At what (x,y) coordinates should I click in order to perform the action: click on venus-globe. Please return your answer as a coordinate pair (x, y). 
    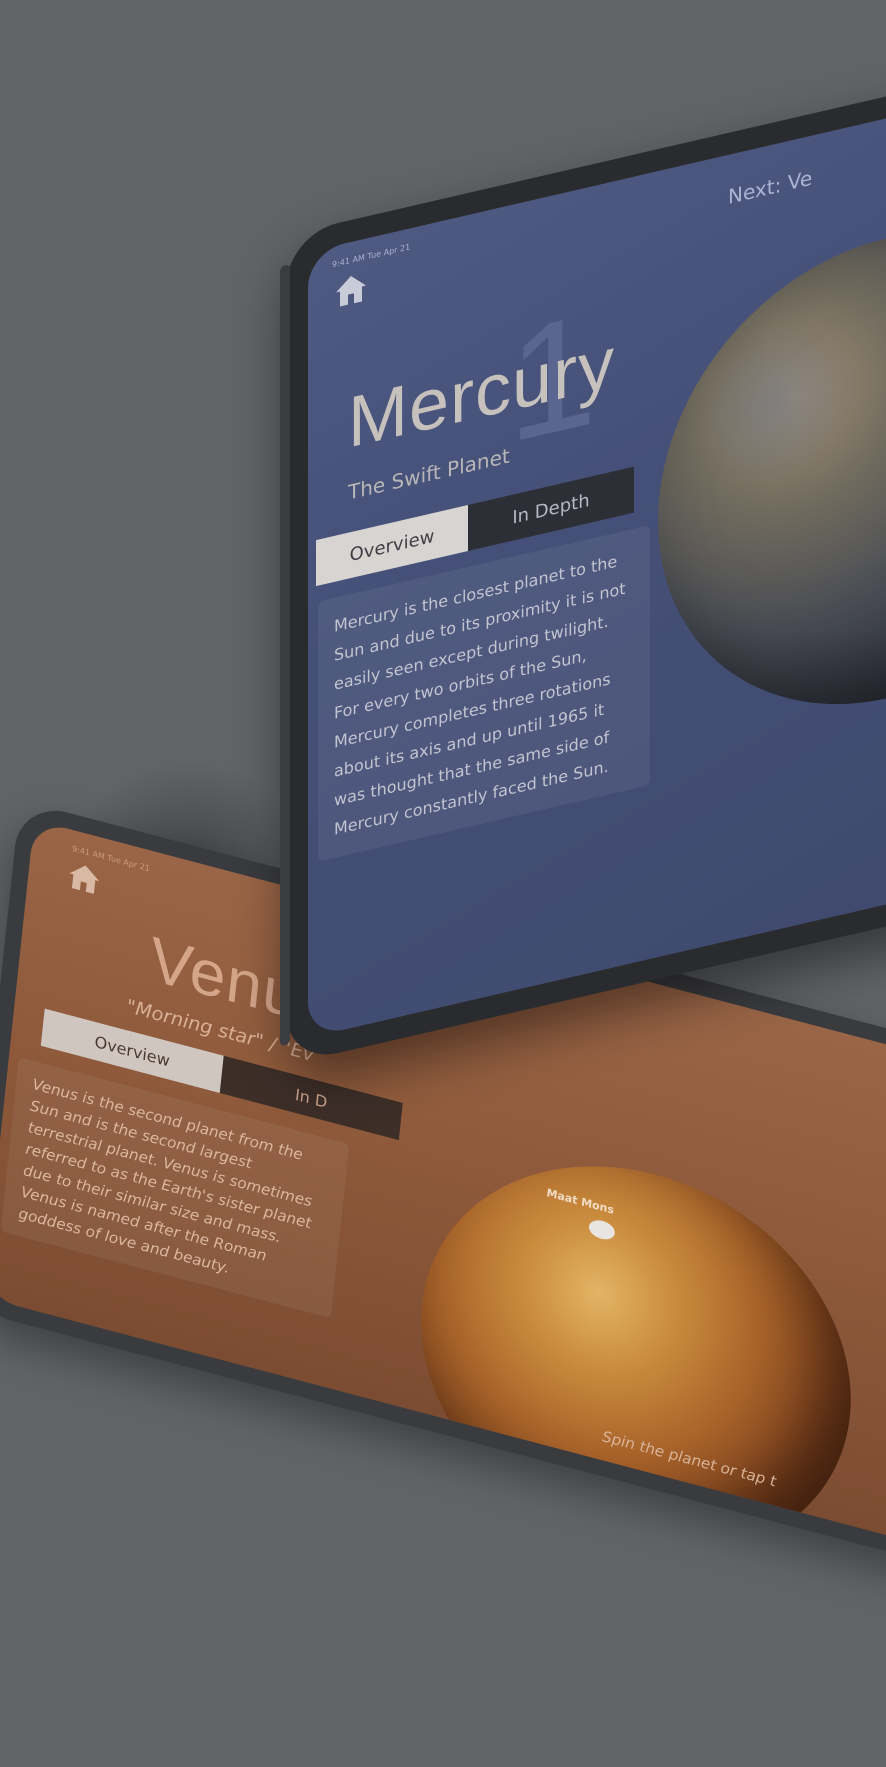
    Looking at the image, I should click on (636, 1334).